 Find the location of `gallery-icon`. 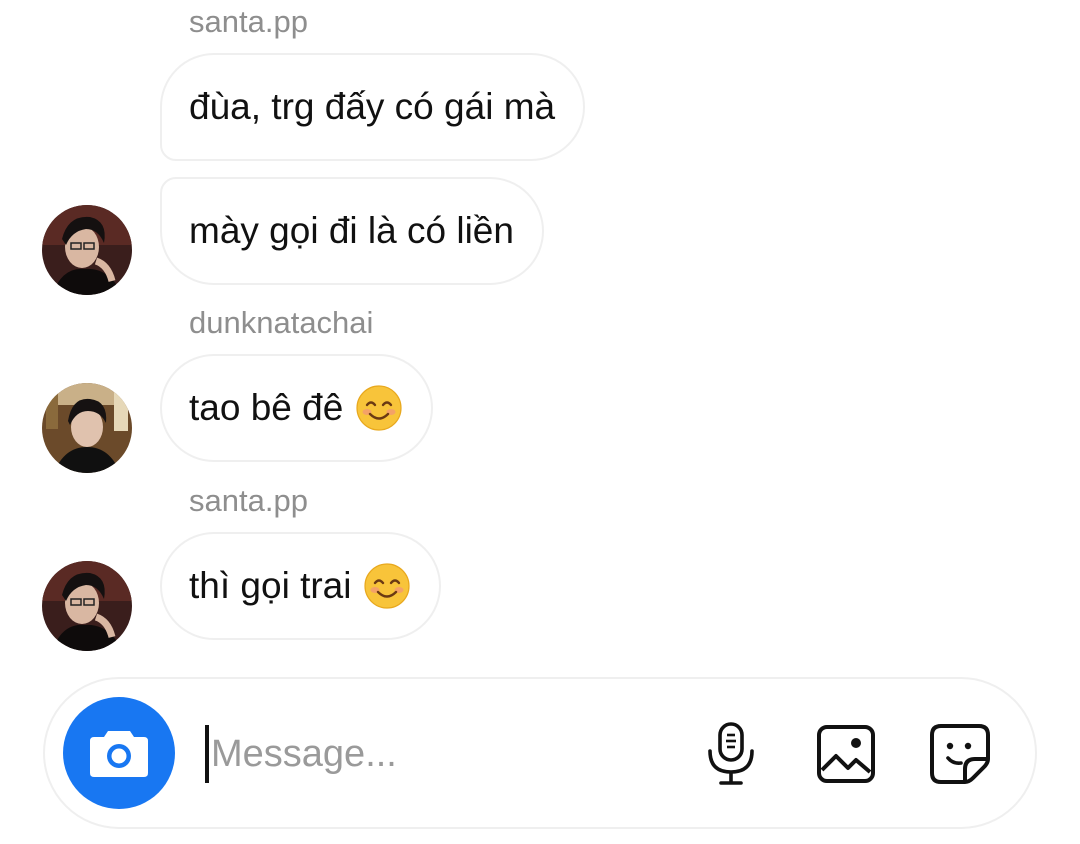

gallery-icon is located at coordinates (846, 754).